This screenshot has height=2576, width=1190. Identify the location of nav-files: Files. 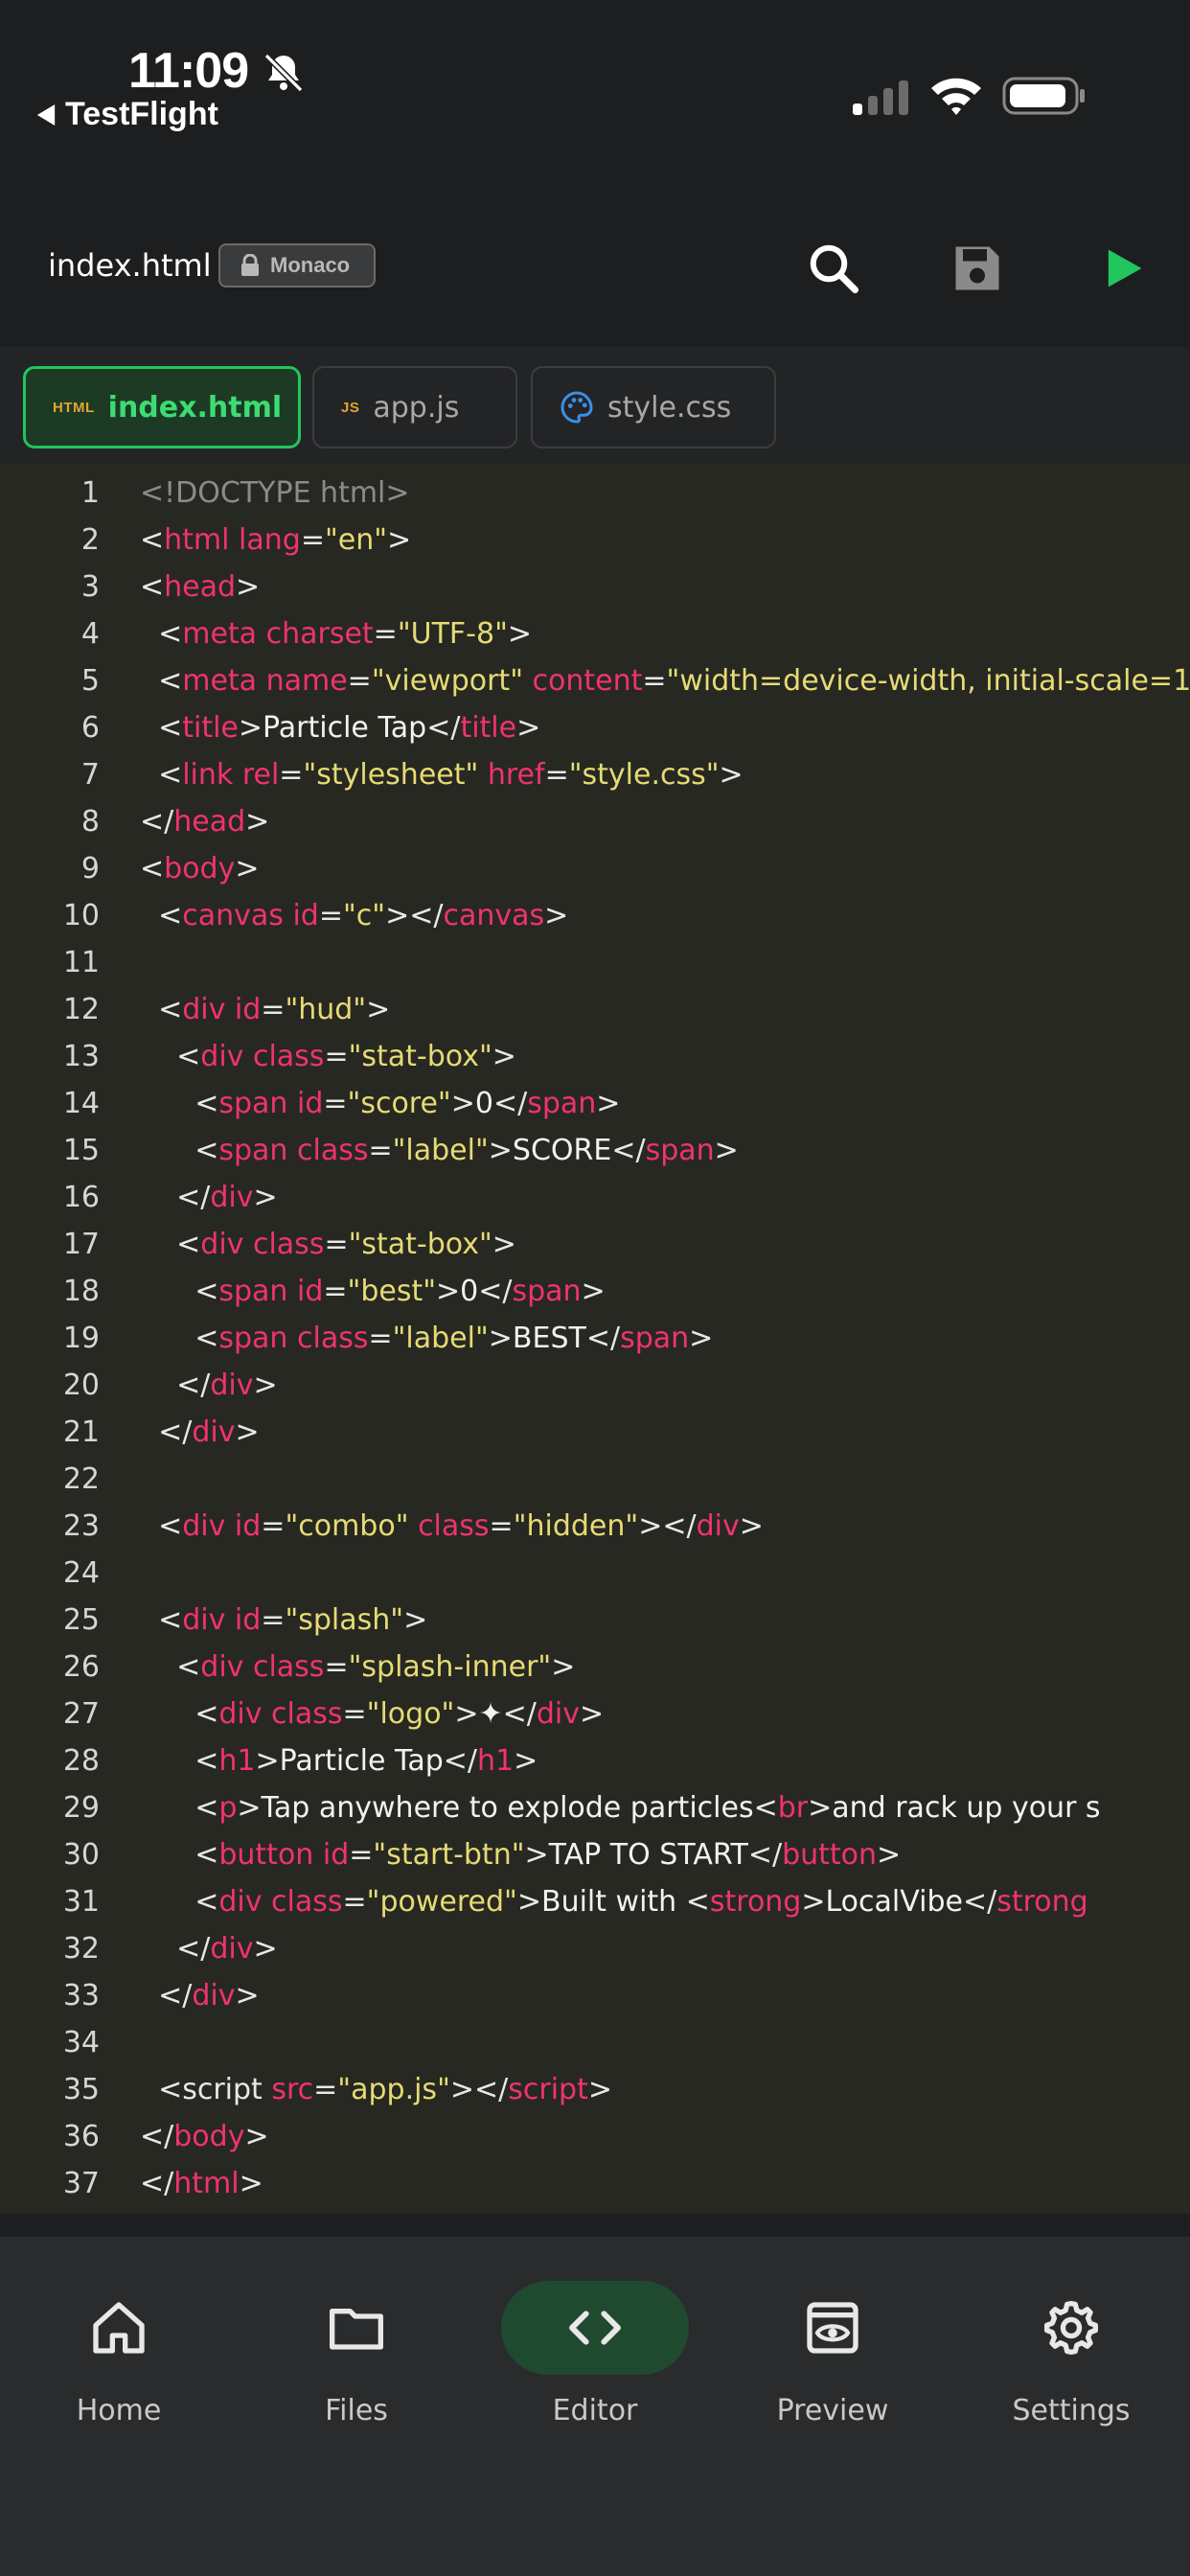
(357, 2376).